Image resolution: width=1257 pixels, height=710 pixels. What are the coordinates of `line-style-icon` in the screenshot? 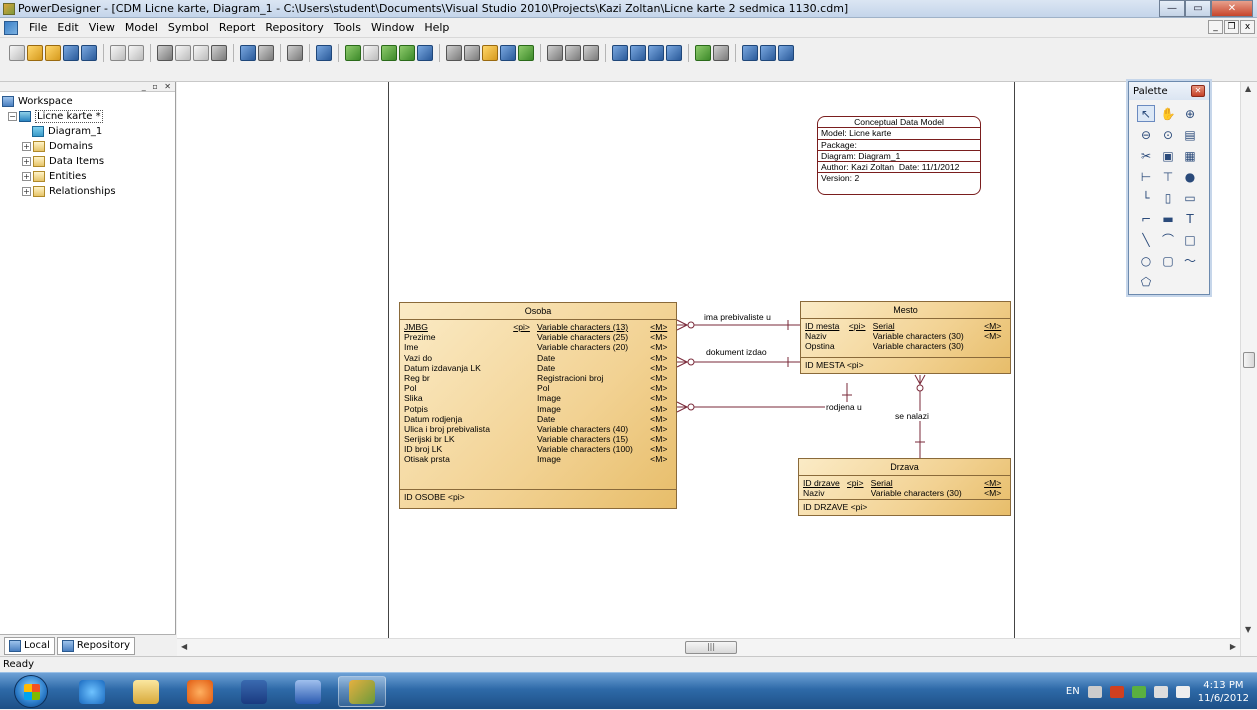 It's located at (490, 53).